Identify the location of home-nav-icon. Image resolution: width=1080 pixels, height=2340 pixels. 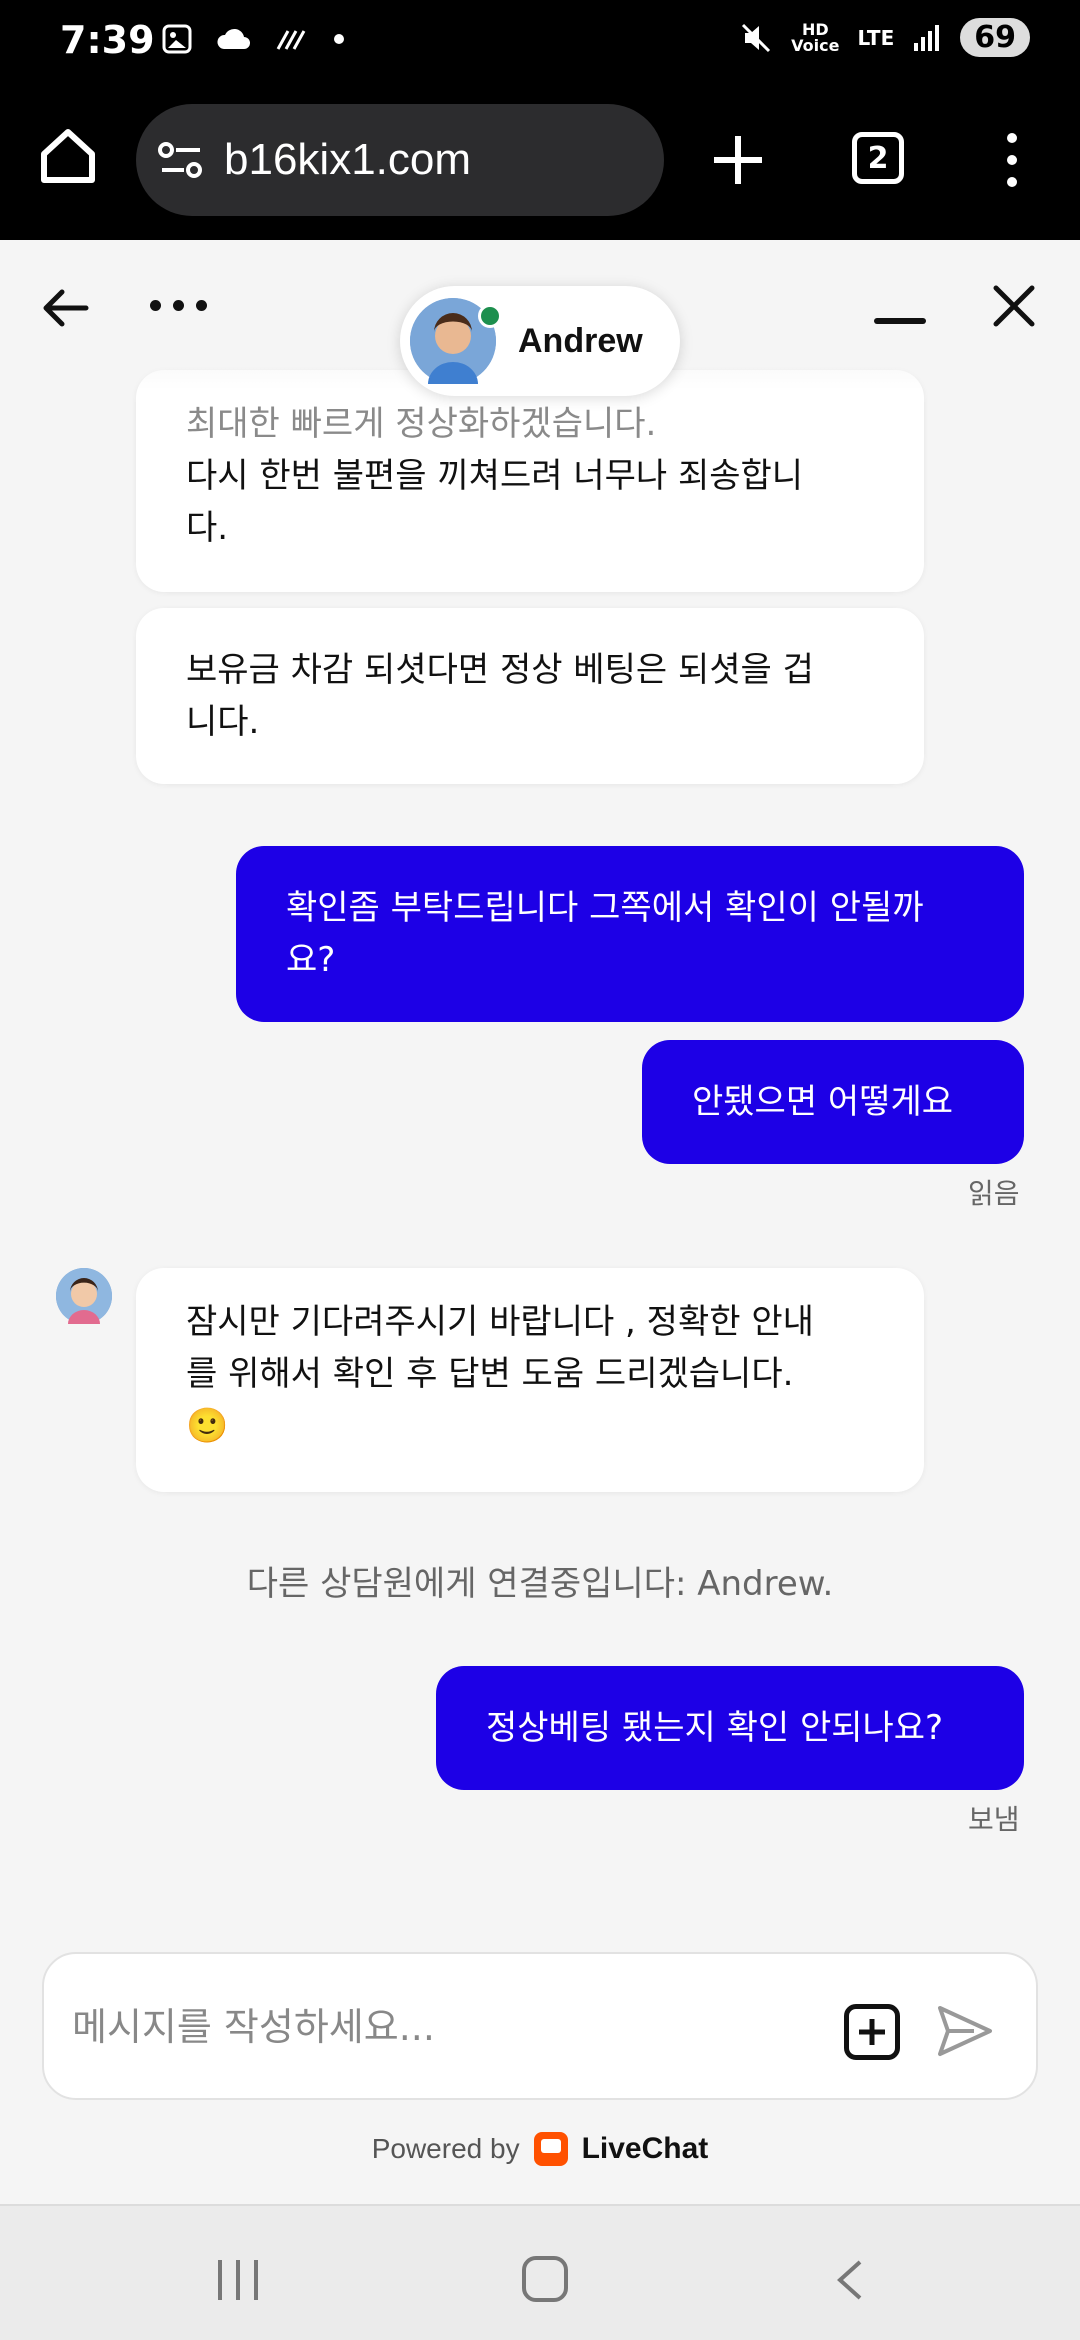
(545, 2279).